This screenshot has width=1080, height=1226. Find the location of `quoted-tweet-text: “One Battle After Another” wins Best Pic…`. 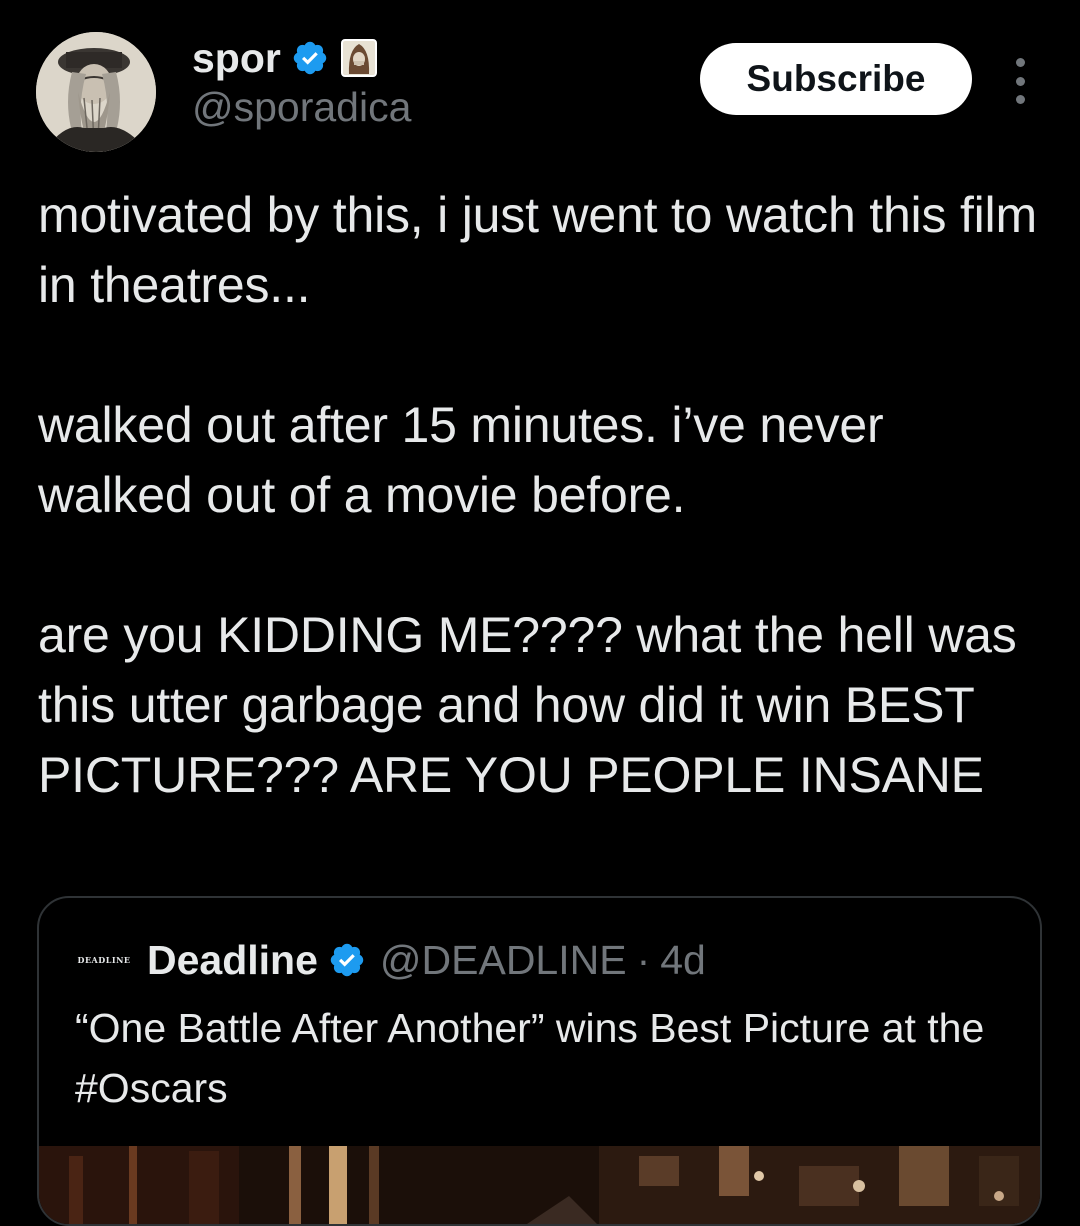

quoted-tweet-text: “One Battle After Another” wins Best Pic… is located at coordinates (530, 1058).